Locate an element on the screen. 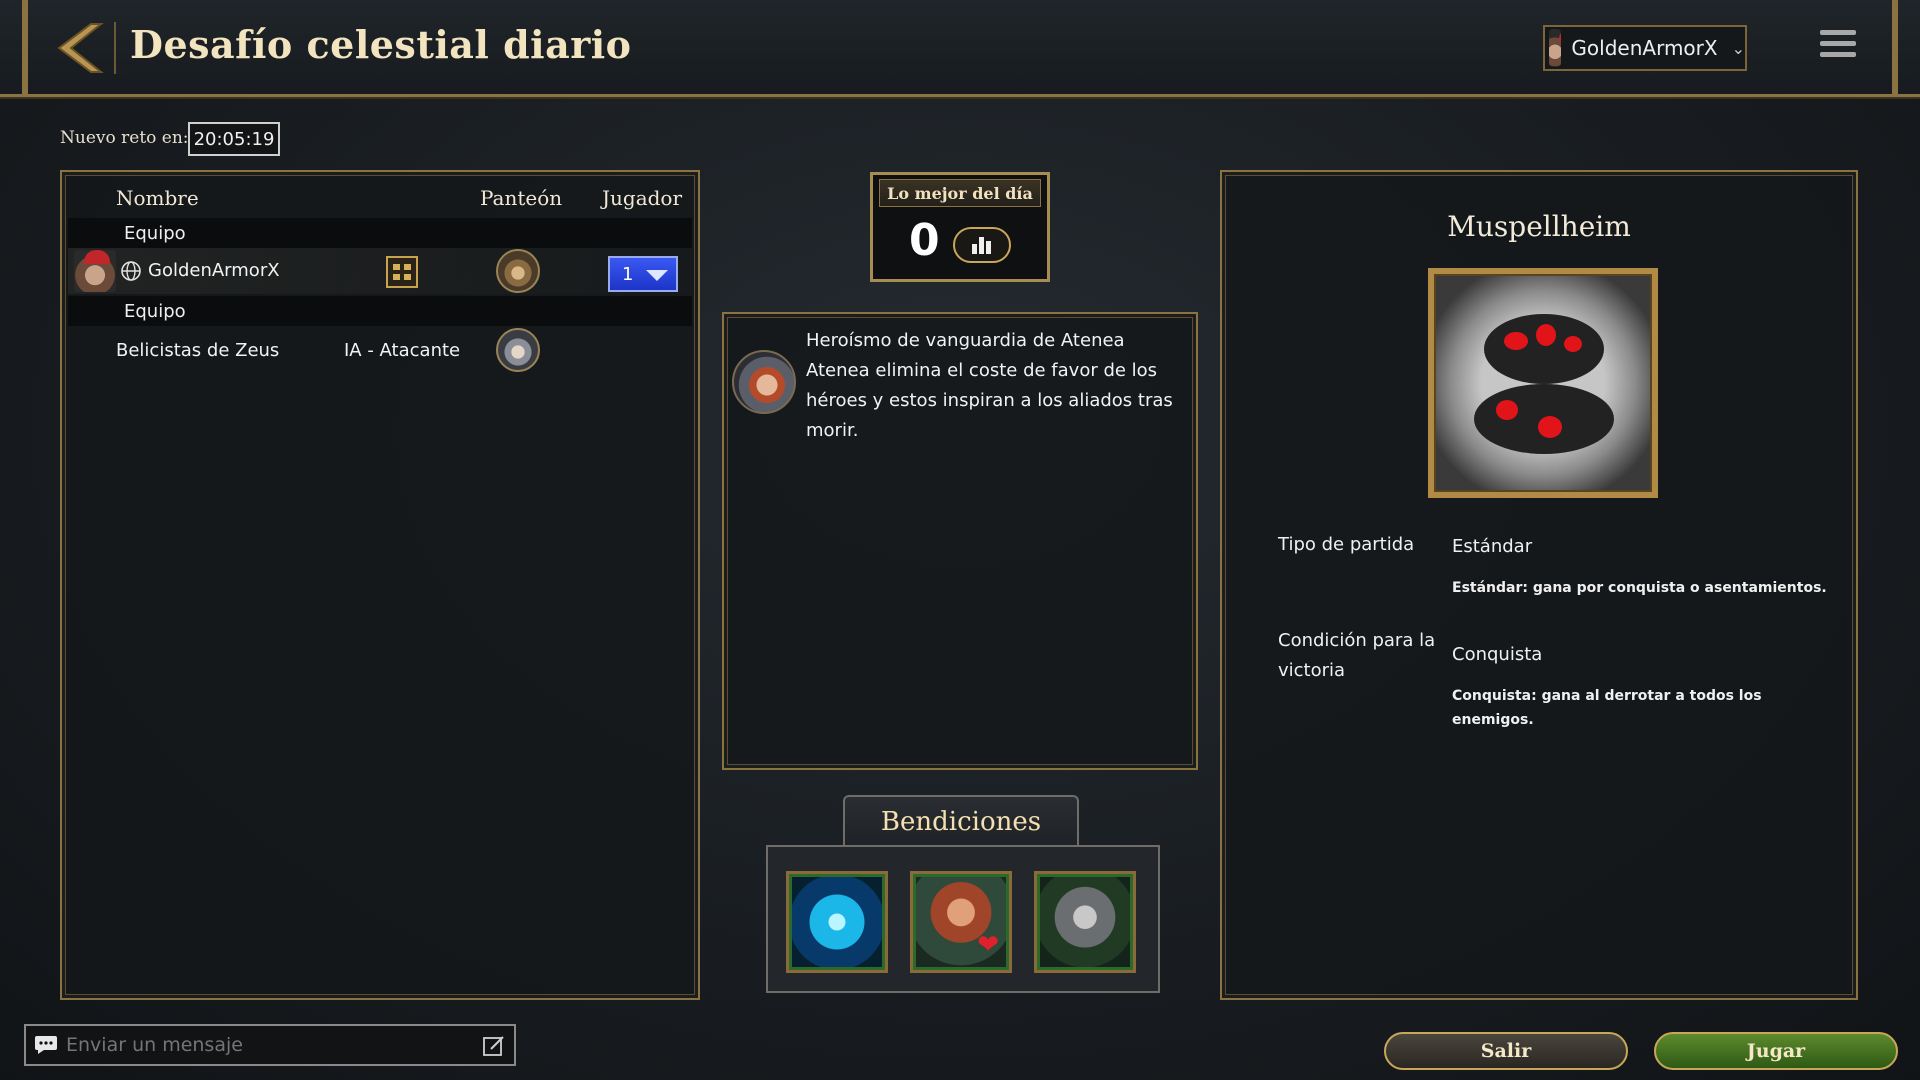 This screenshot has height=1080, width=1920. map-thumbnail is located at coordinates (1543, 383).